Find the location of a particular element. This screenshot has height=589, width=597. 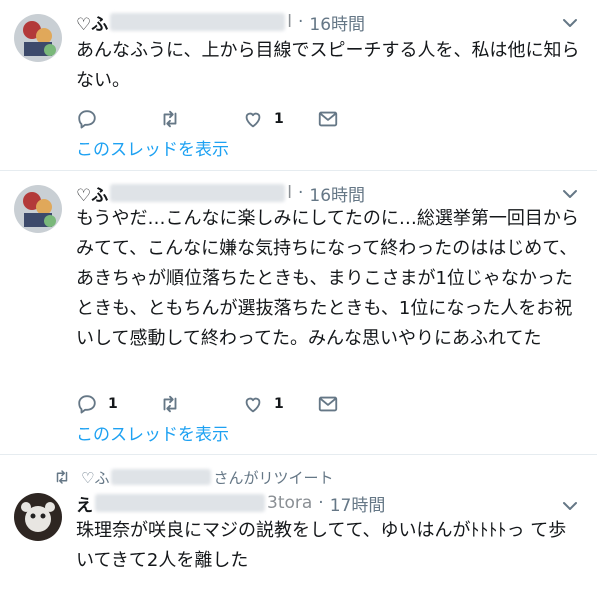

timestamp: 17時間 is located at coordinates (358, 503).